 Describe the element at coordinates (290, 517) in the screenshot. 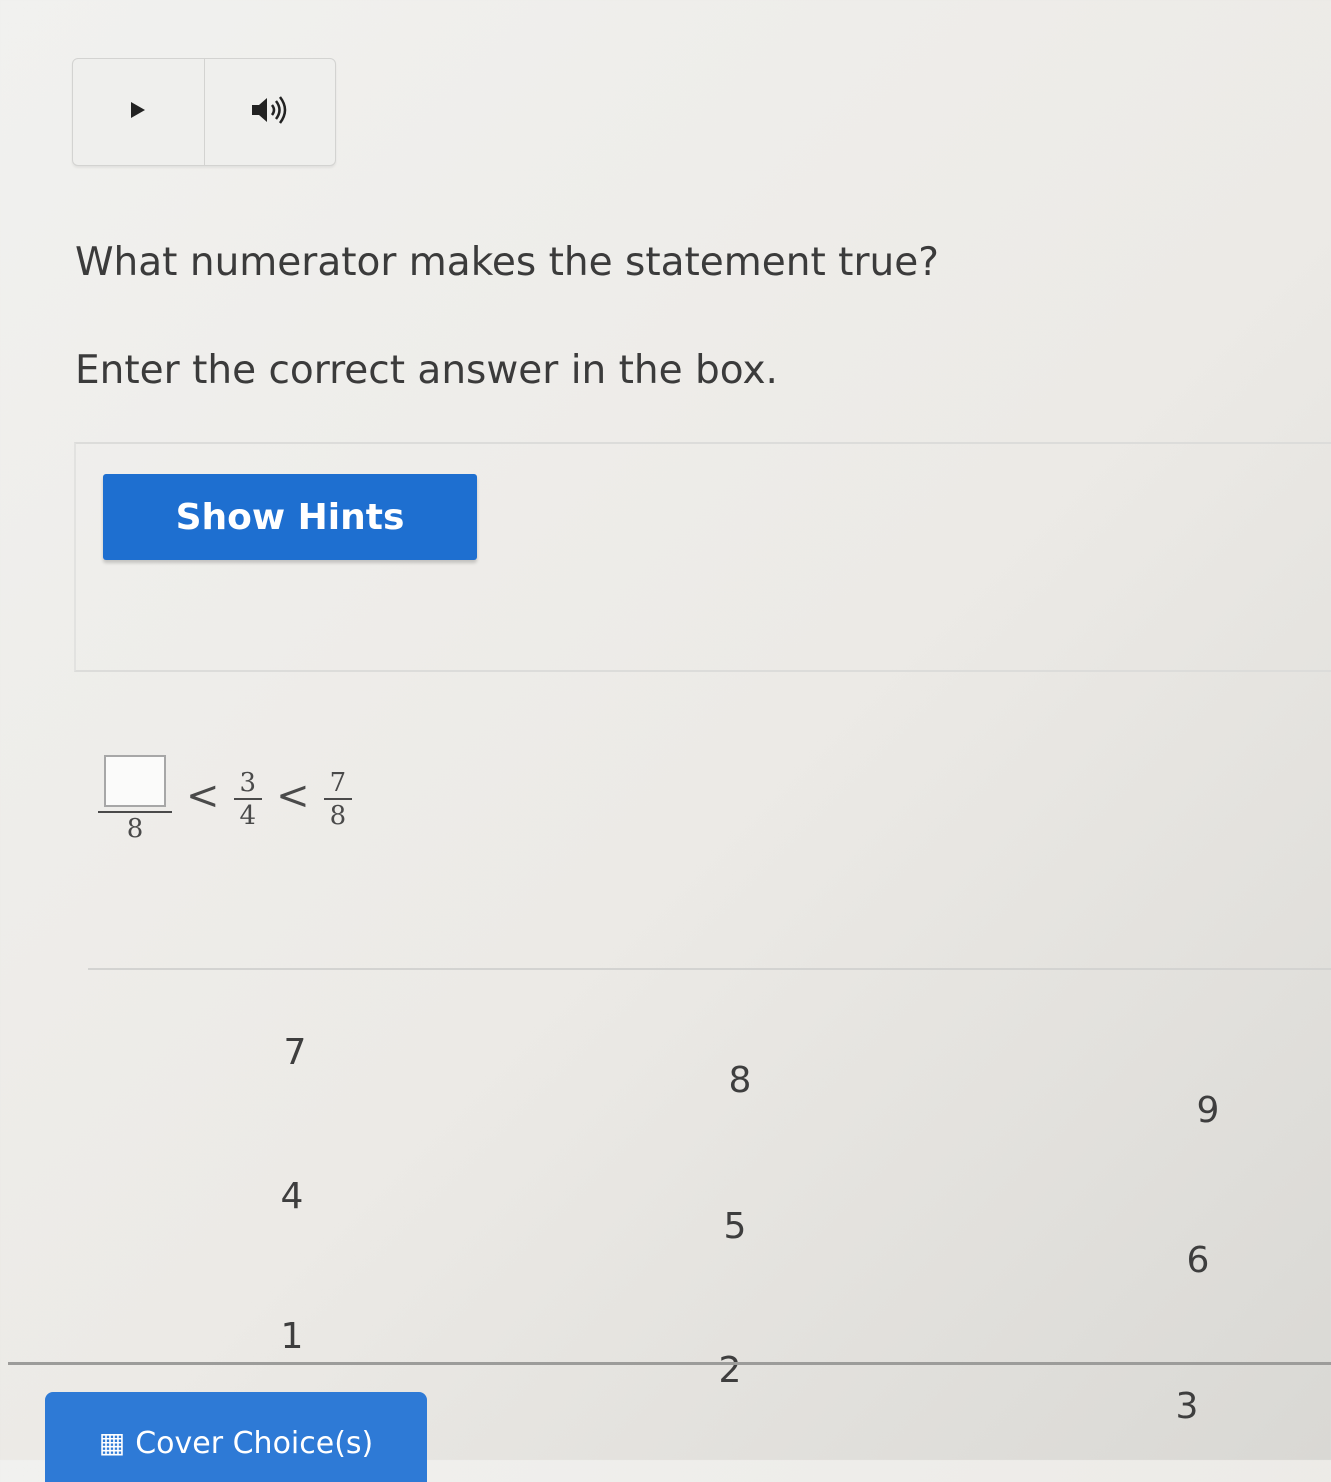

I see `show-hints-button: Show Hints` at that location.